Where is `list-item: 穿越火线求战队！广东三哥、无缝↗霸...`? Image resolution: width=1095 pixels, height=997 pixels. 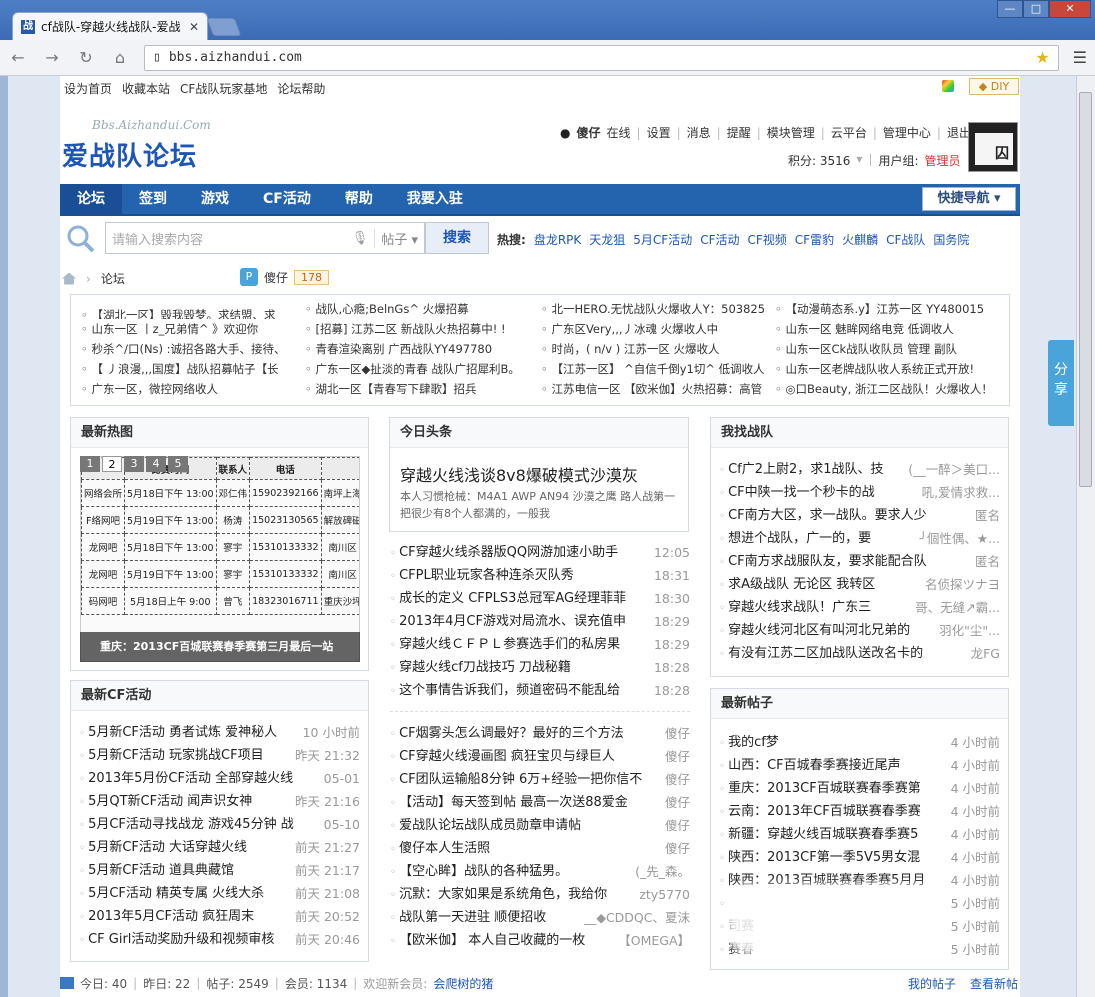 list-item: 穿越火线求战队！广东三哥、无缝↗霸... is located at coordinates (859, 607).